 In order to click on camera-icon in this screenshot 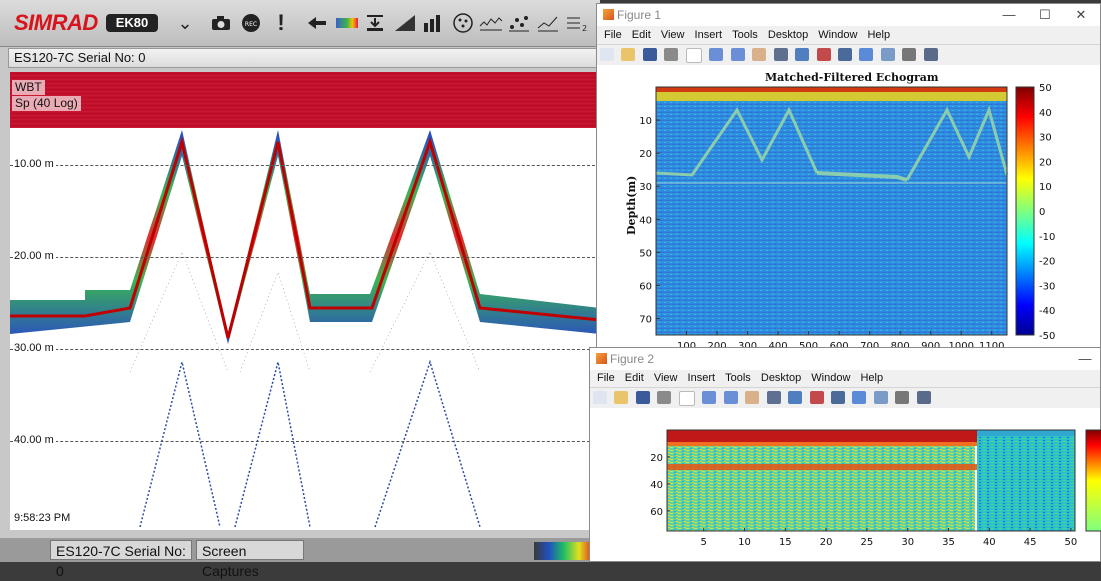, I will do `click(221, 23)`.